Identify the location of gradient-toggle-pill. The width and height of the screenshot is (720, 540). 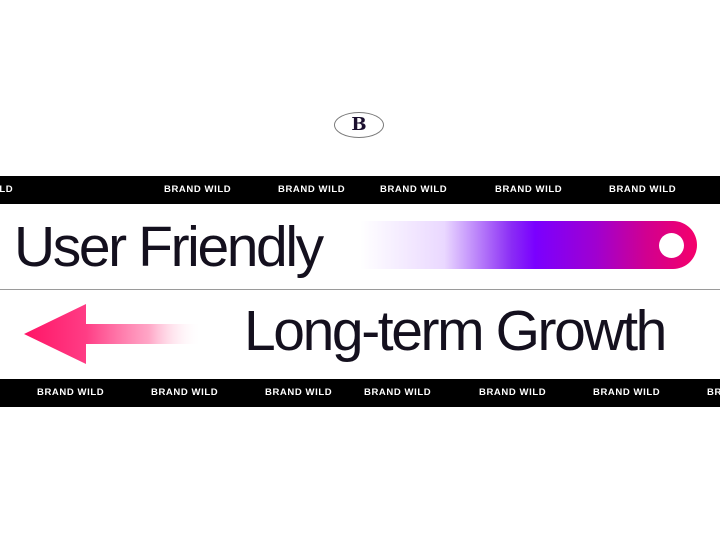
(528, 245).